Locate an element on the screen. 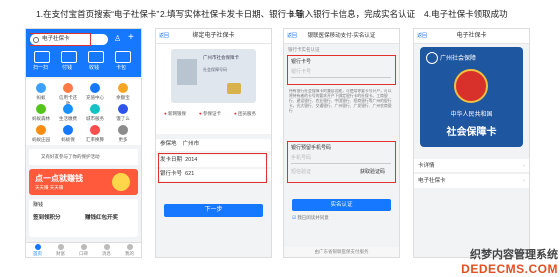  card-number-input: 银行卡号 is located at coordinates (341, 72).